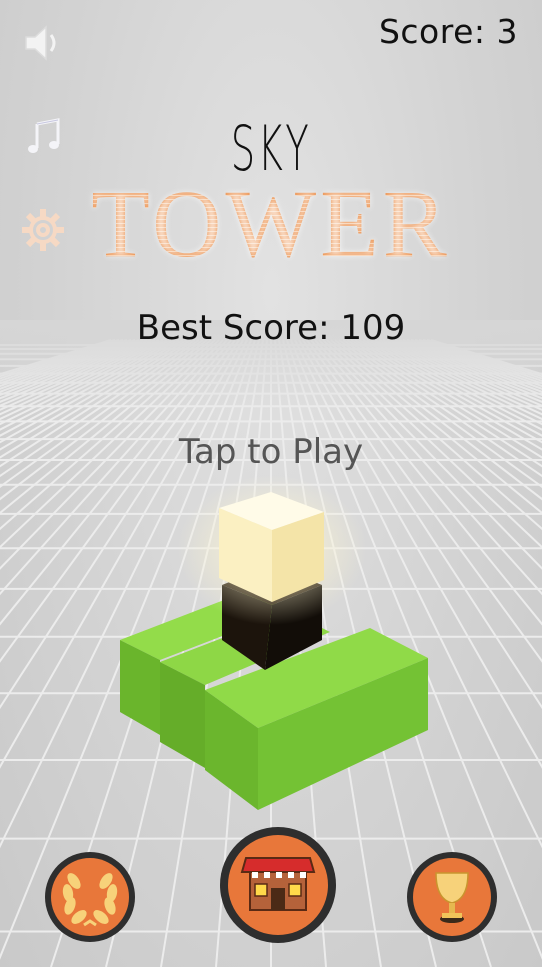 The height and width of the screenshot is (967, 542). I want to click on shop-icon, so click(278, 885).